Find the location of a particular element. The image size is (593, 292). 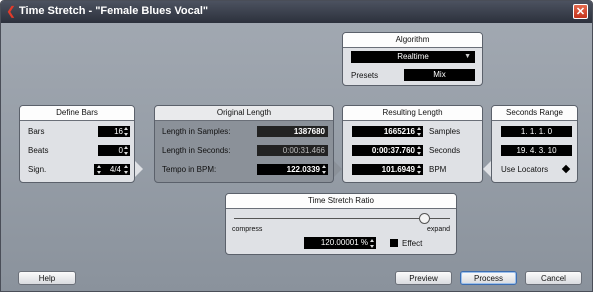

ratio-title: Time Stretch Ratio is located at coordinates (341, 201).